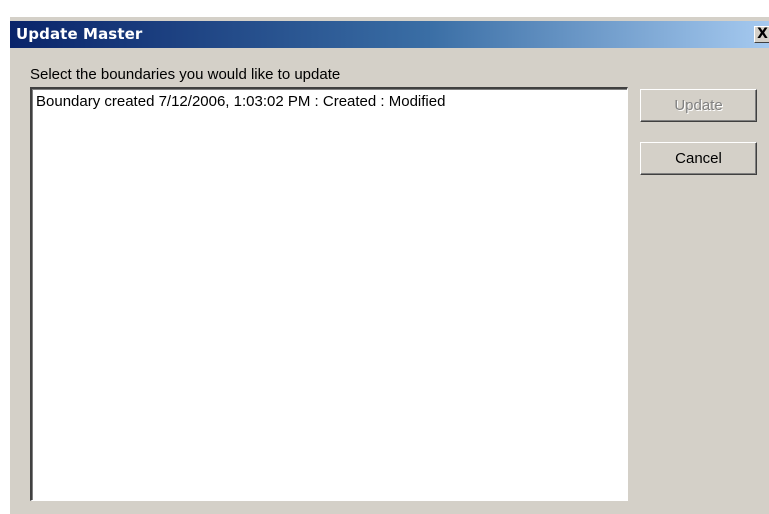 The width and height of the screenshot is (769, 514). What do you see at coordinates (698, 158) in the screenshot?
I see `cancel-button: Cancel` at bounding box center [698, 158].